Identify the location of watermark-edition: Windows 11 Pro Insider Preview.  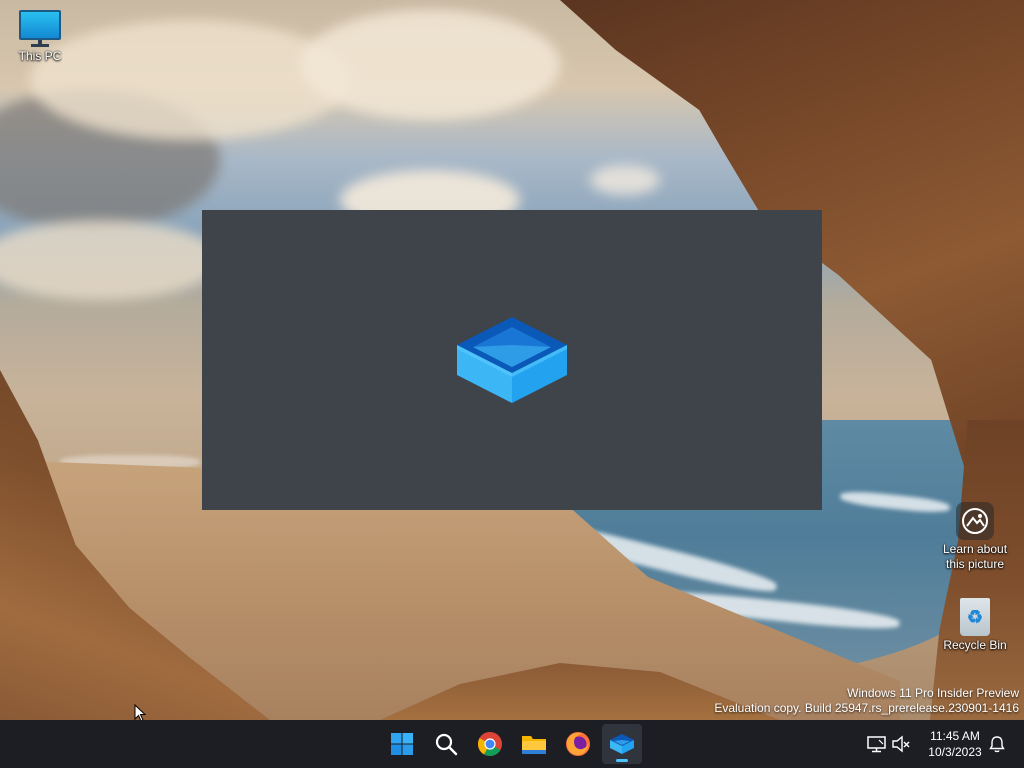
(933, 693).